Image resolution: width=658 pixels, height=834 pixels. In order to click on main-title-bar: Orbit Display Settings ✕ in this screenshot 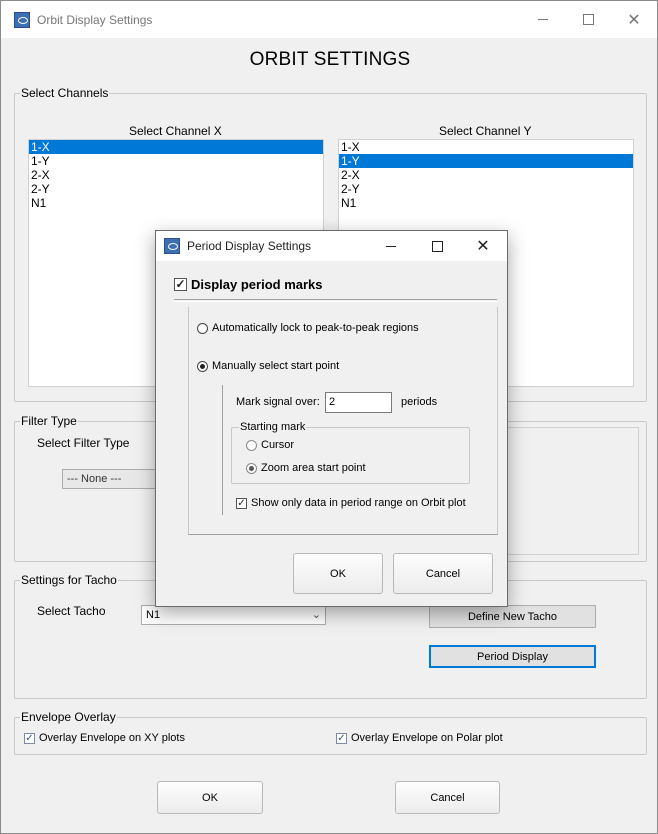, I will do `click(329, 19)`.